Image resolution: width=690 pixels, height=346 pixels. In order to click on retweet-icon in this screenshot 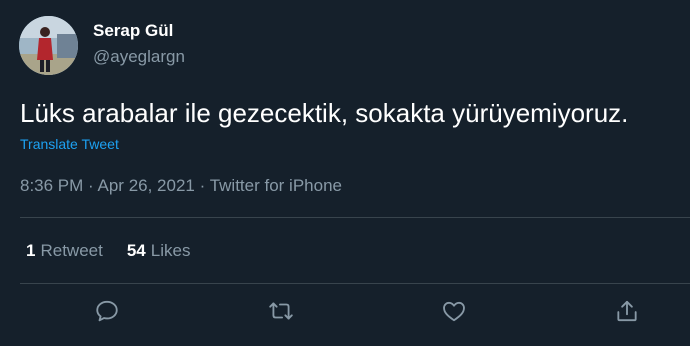, I will do `click(281, 311)`.